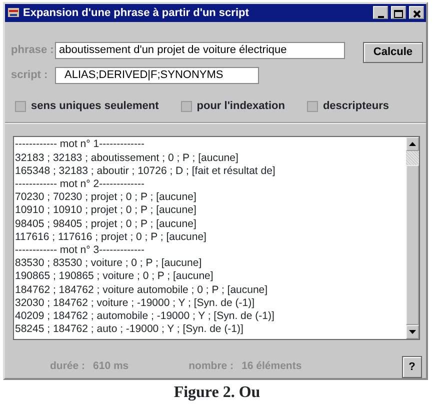 The height and width of the screenshot is (404, 434). What do you see at coordinates (240, 106) in the screenshot?
I see `checkbox-label: pour l'indexation` at bounding box center [240, 106].